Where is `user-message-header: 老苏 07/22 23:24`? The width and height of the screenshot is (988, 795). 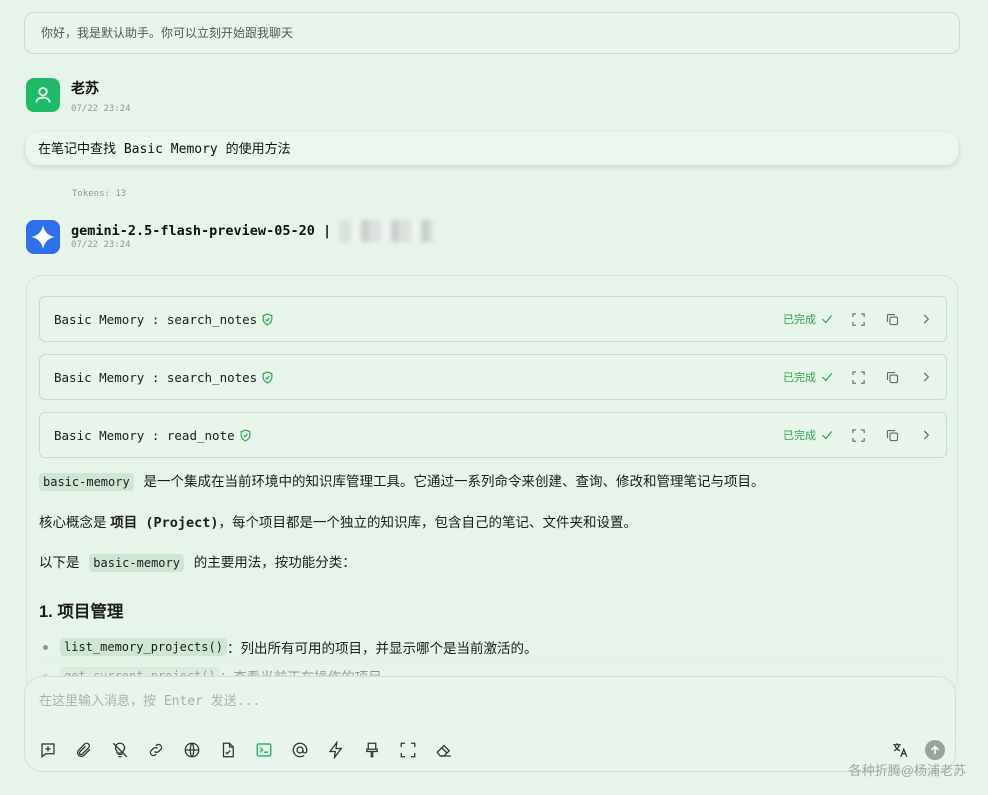 user-message-header: 老苏 07/22 23:24 is located at coordinates (78, 96).